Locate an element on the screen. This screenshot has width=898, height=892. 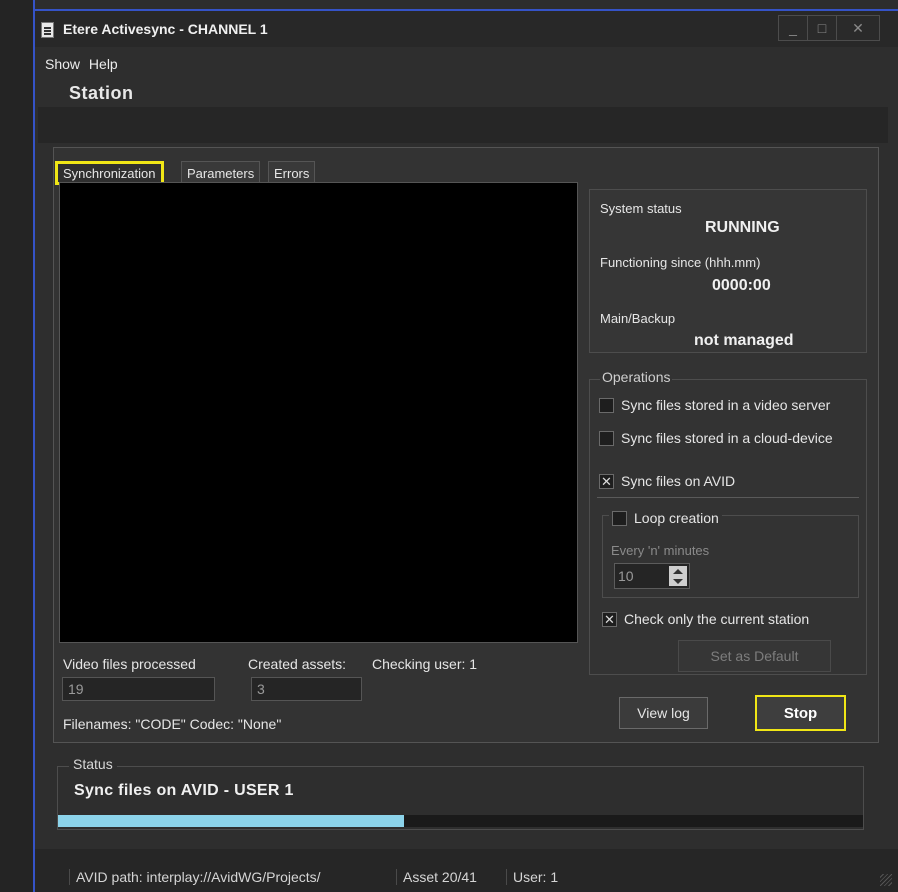
user-indicator: User: 1 is located at coordinates (532, 877).